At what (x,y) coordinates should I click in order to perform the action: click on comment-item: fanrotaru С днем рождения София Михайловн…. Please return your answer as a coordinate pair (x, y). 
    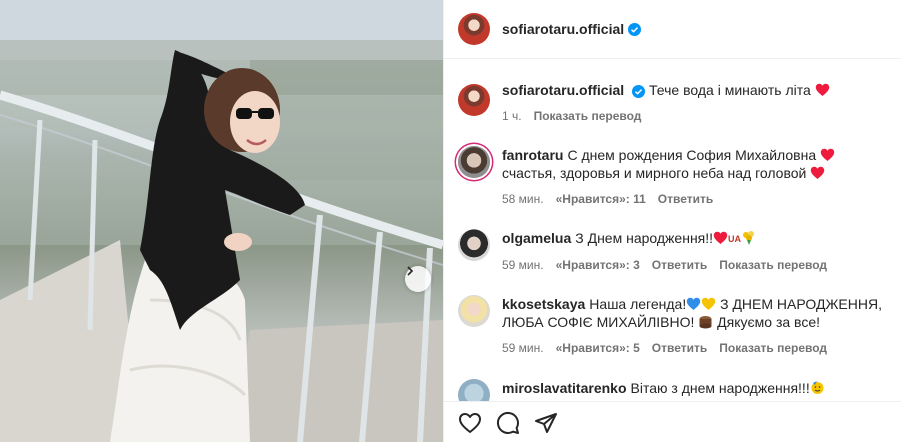
    Looking at the image, I should click on (675, 177).